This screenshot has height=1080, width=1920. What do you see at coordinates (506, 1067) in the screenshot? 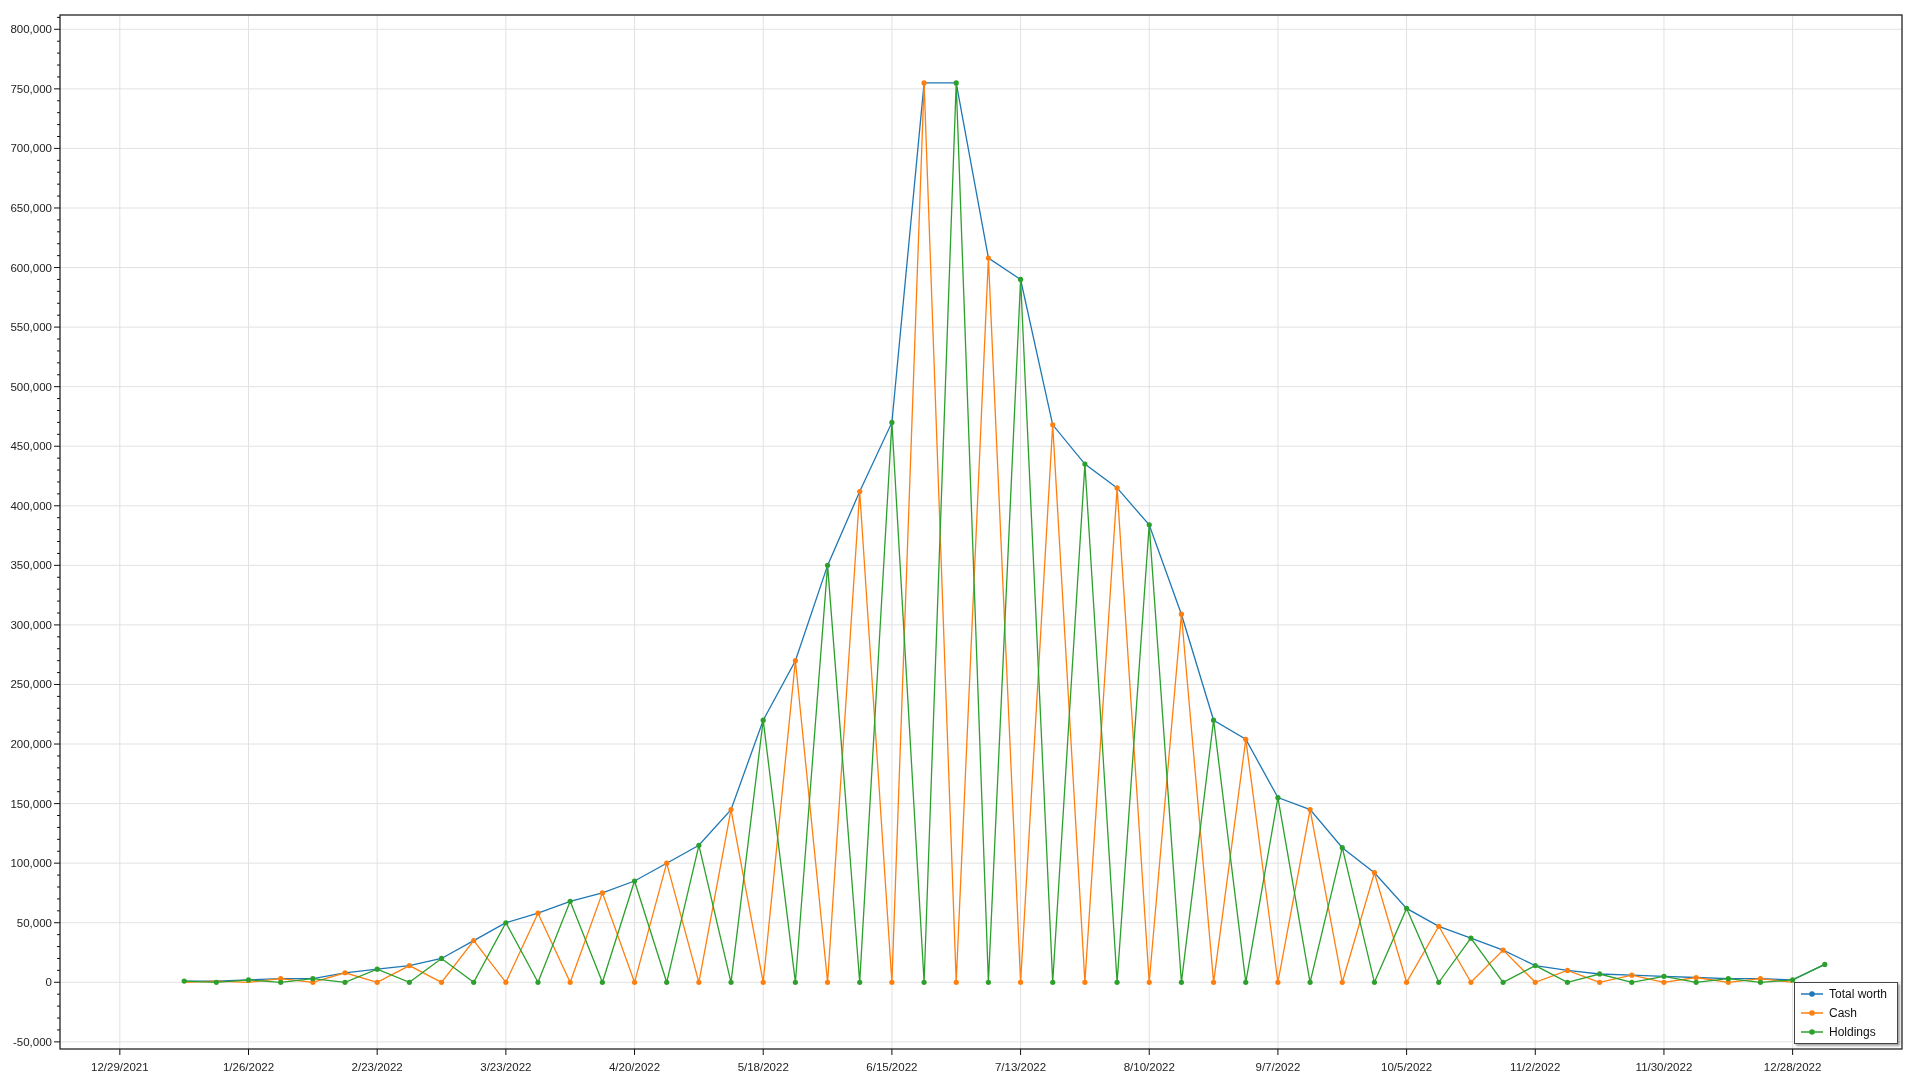
I see `x-tick-label: 3/23/2022` at bounding box center [506, 1067].